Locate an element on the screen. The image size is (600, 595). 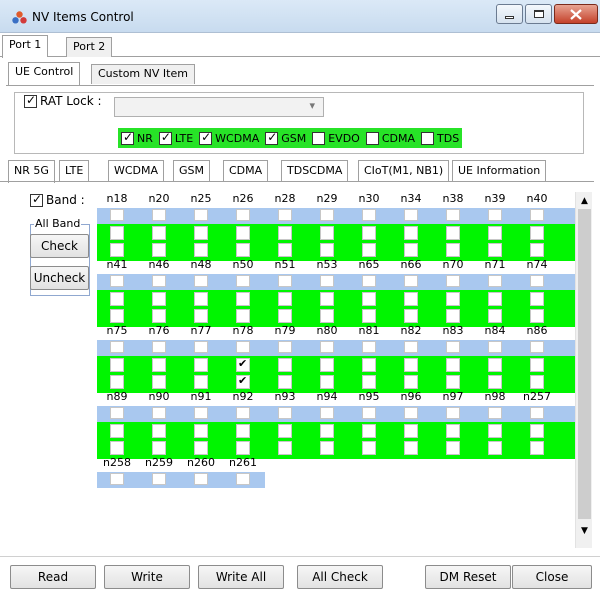
band-check-b-n81 is located at coordinates (369, 382).